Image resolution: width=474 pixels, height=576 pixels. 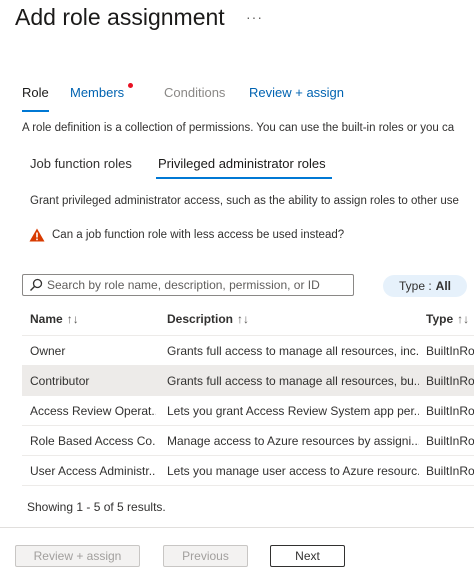 I want to click on previous-button: Previous, so click(x=205, y=556).